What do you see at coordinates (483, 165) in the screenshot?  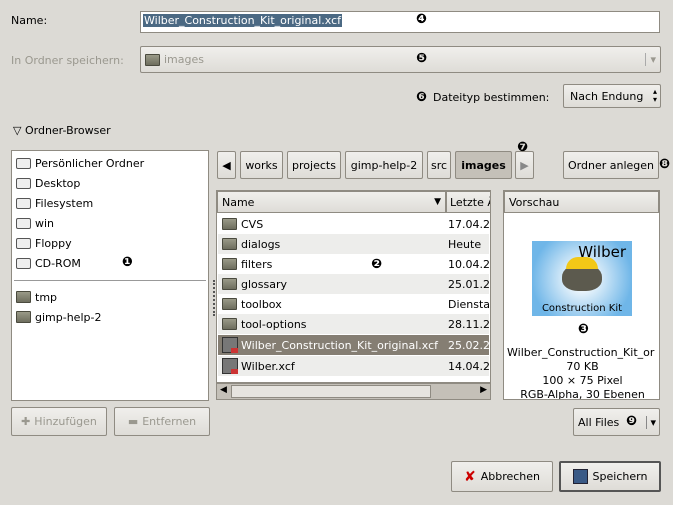 I see `path-images: images` at bounding box center [483, 165].